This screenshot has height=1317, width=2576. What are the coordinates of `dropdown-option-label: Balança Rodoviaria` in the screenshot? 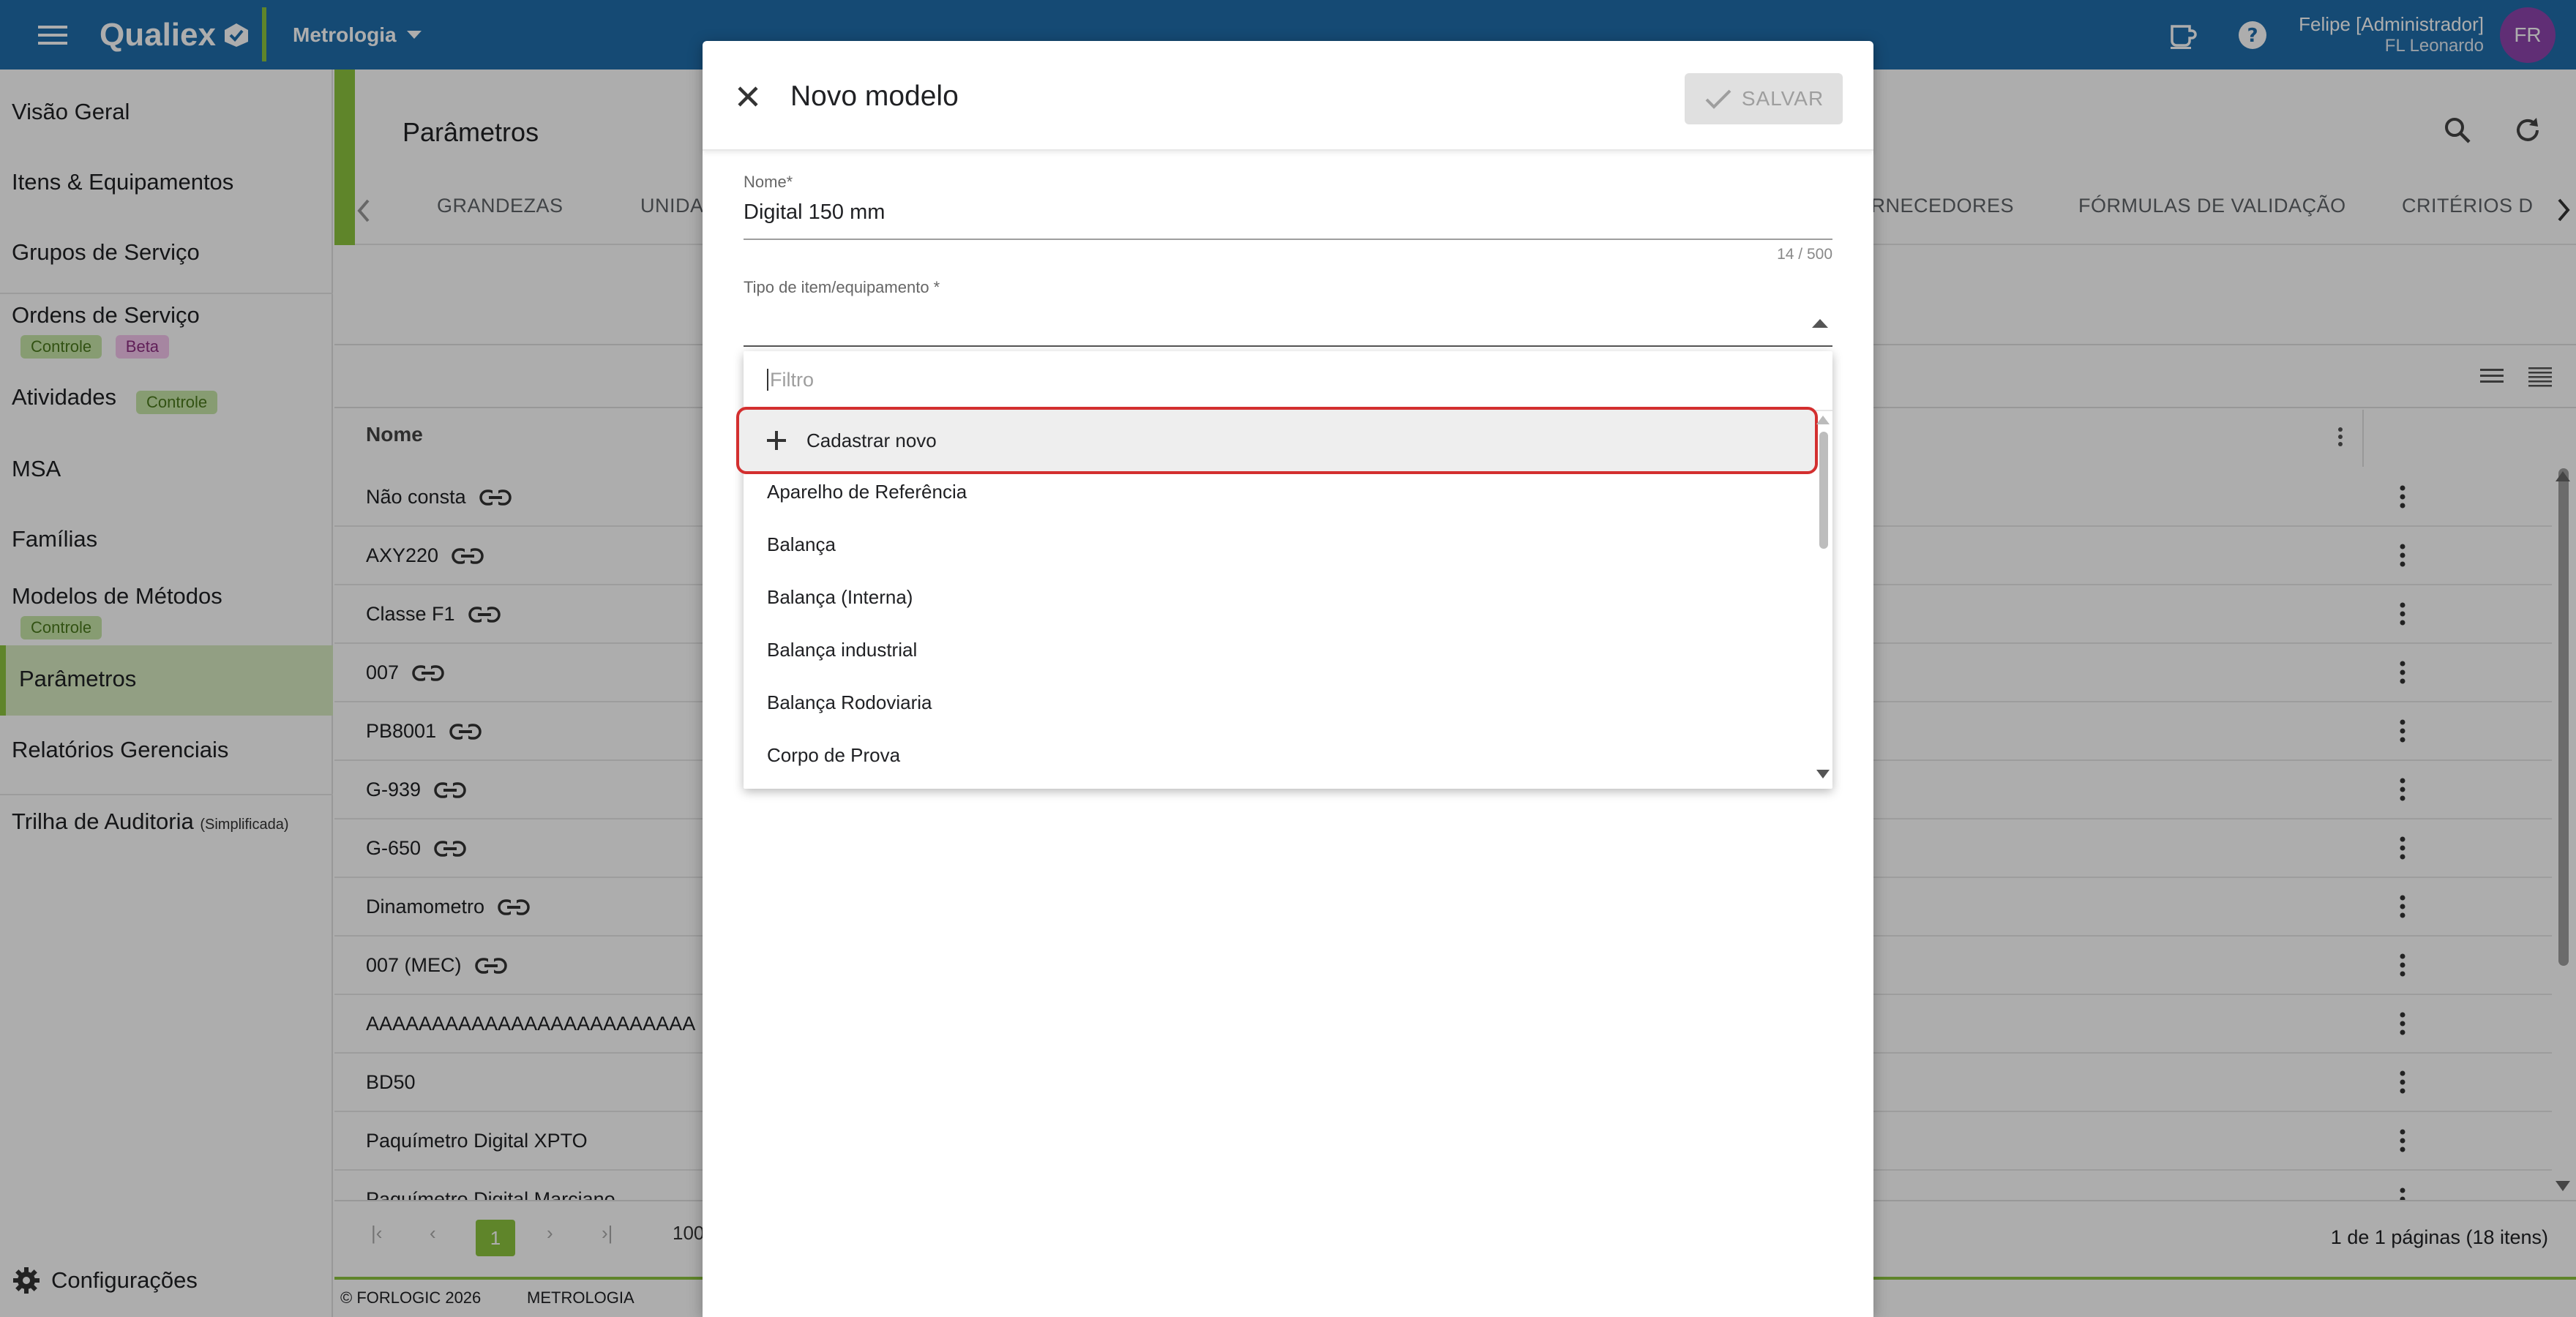 It's located at (849, 702).